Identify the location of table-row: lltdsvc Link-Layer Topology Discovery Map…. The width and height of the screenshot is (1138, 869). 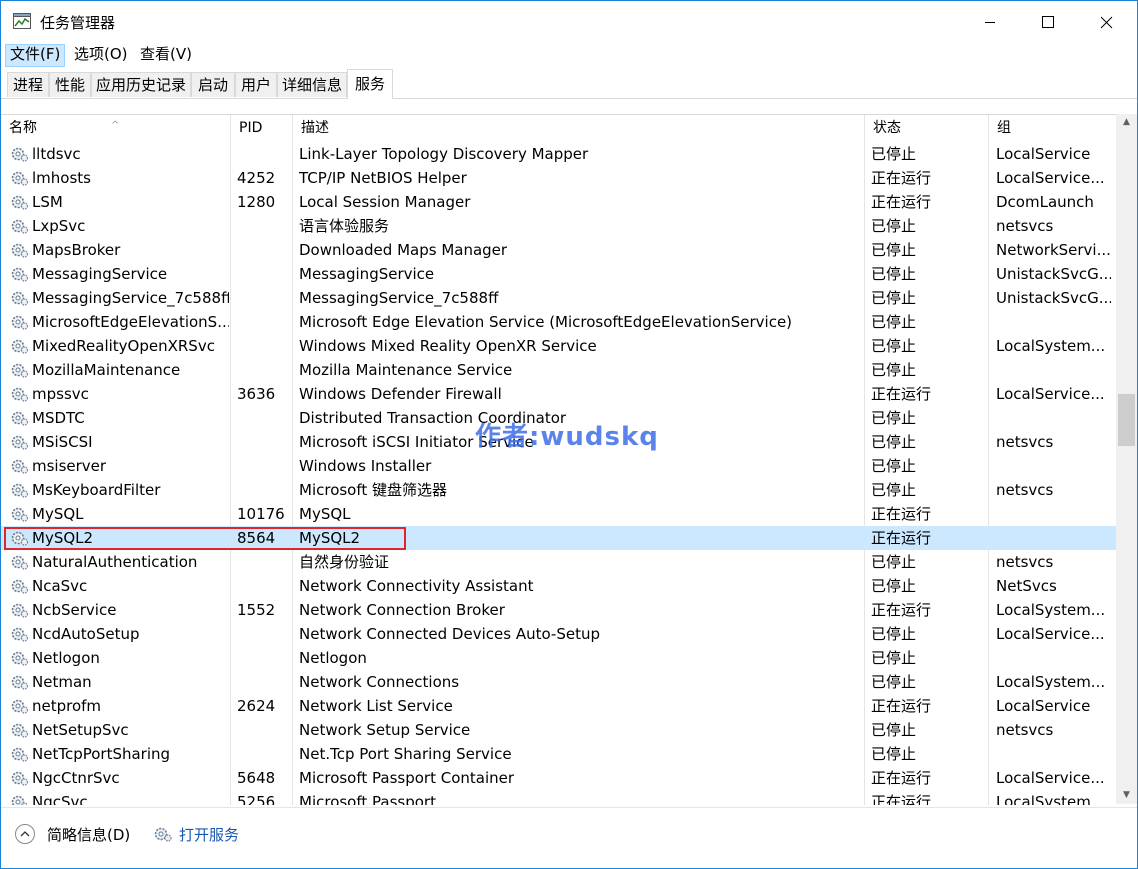
(558, 154).